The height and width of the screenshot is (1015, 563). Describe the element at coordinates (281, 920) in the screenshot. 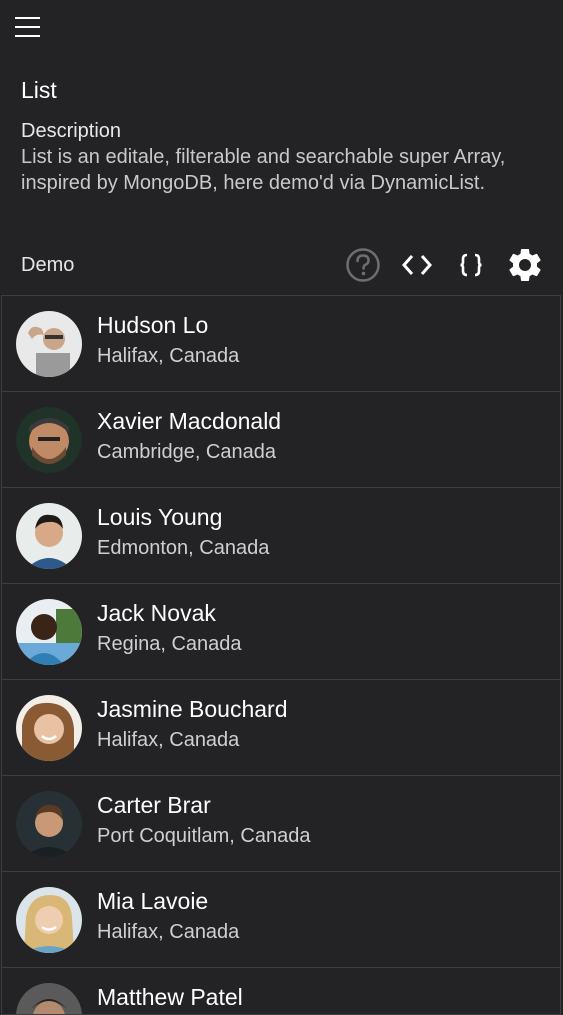

I see `list-item: Mia Lavoie Halifax, Canada` at that location.